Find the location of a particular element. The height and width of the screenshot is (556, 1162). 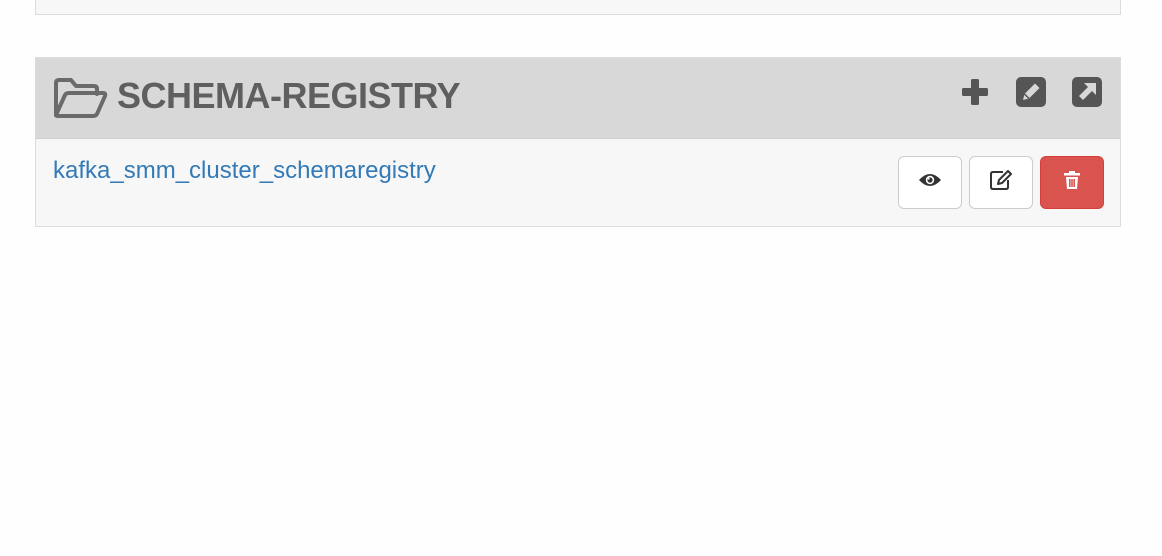

delete-button is located at coordinates (1072, 182).